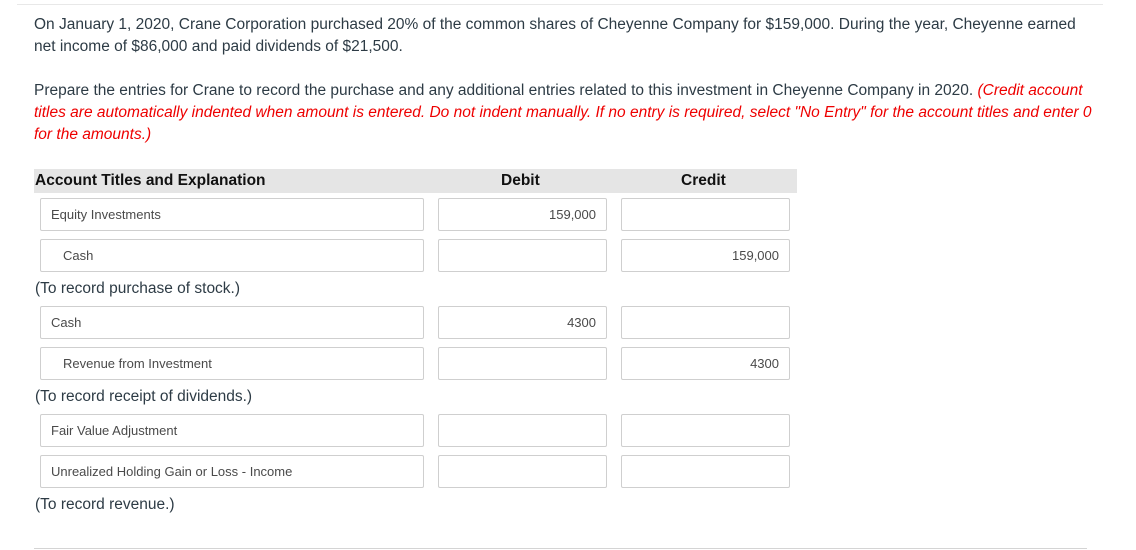 The height and width of the screenshot is (550, 1136). What do you see at coordinates (105, 504) in the screenshot?
I see `entry-explanation: (To record revenue.)` at bounding box center [105, 504].